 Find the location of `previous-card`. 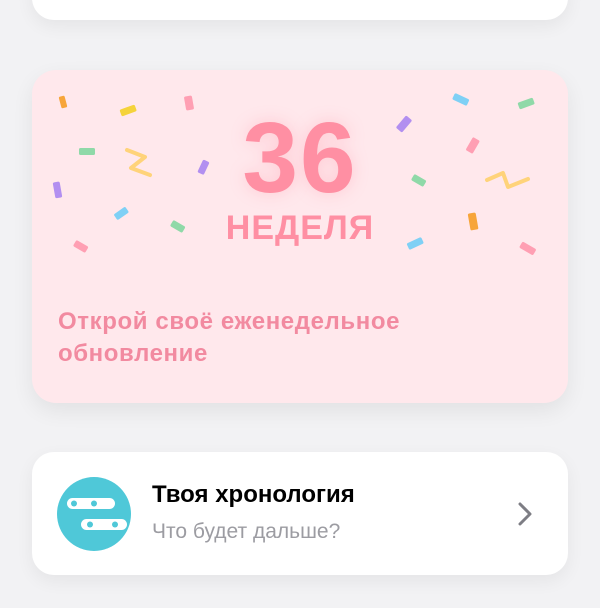

previous-card is located at coordinates (300, 10).